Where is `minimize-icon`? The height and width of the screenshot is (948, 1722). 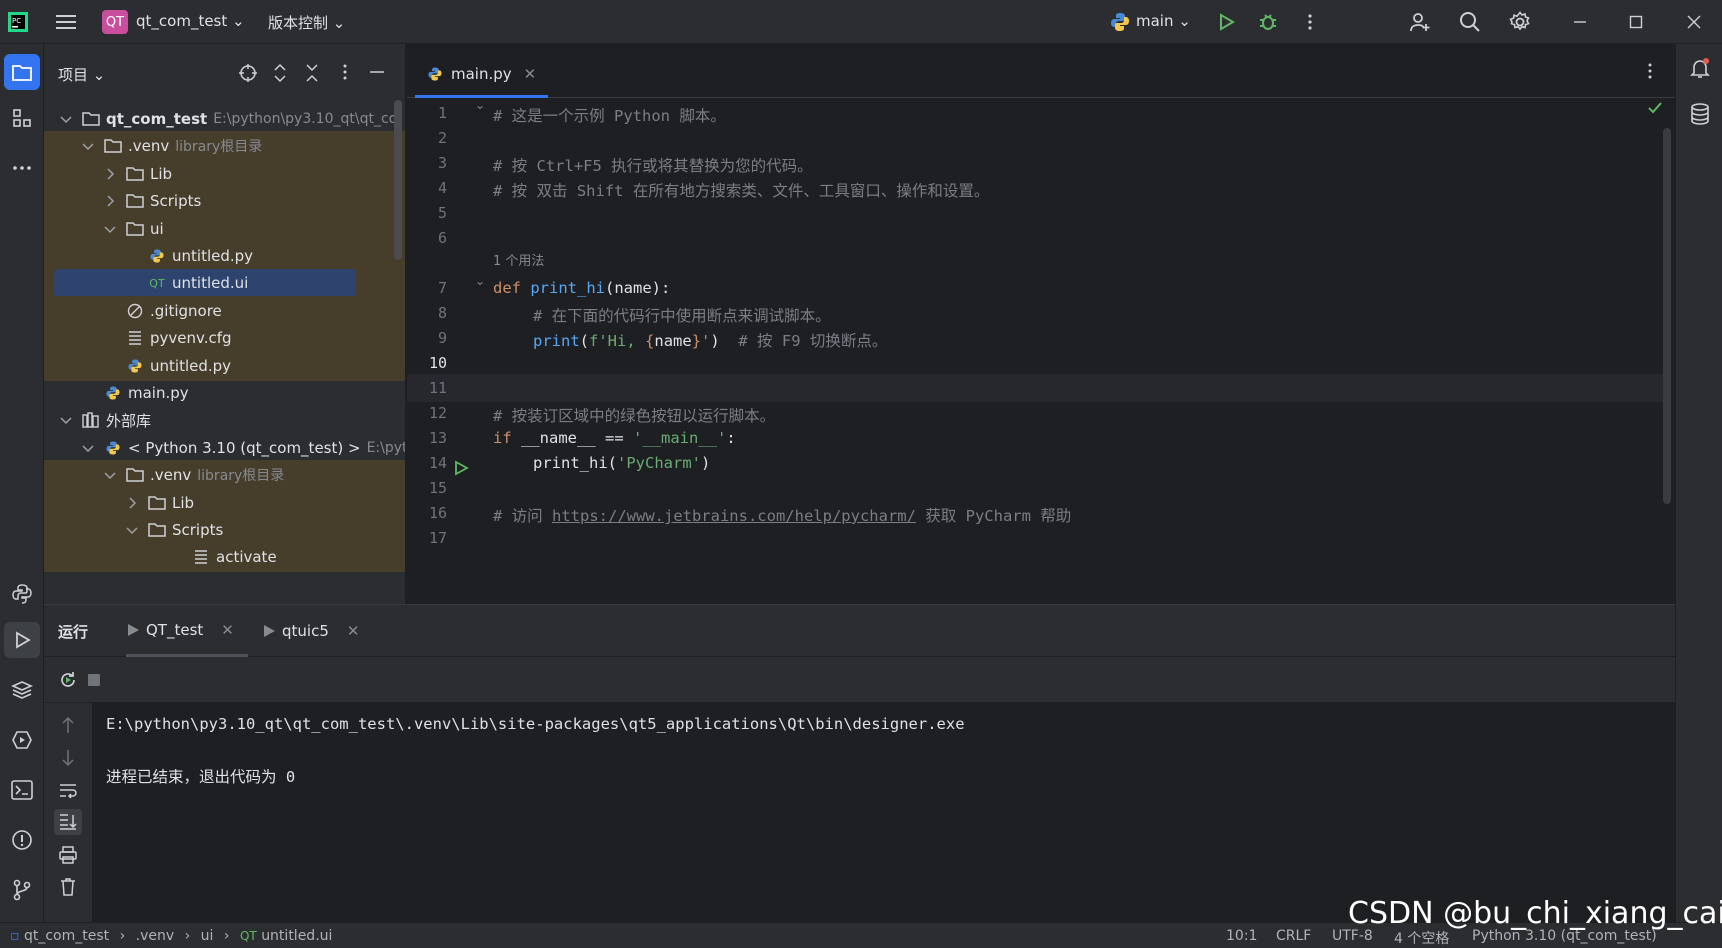
minimize-icon is located at coordinates (1580, 22).